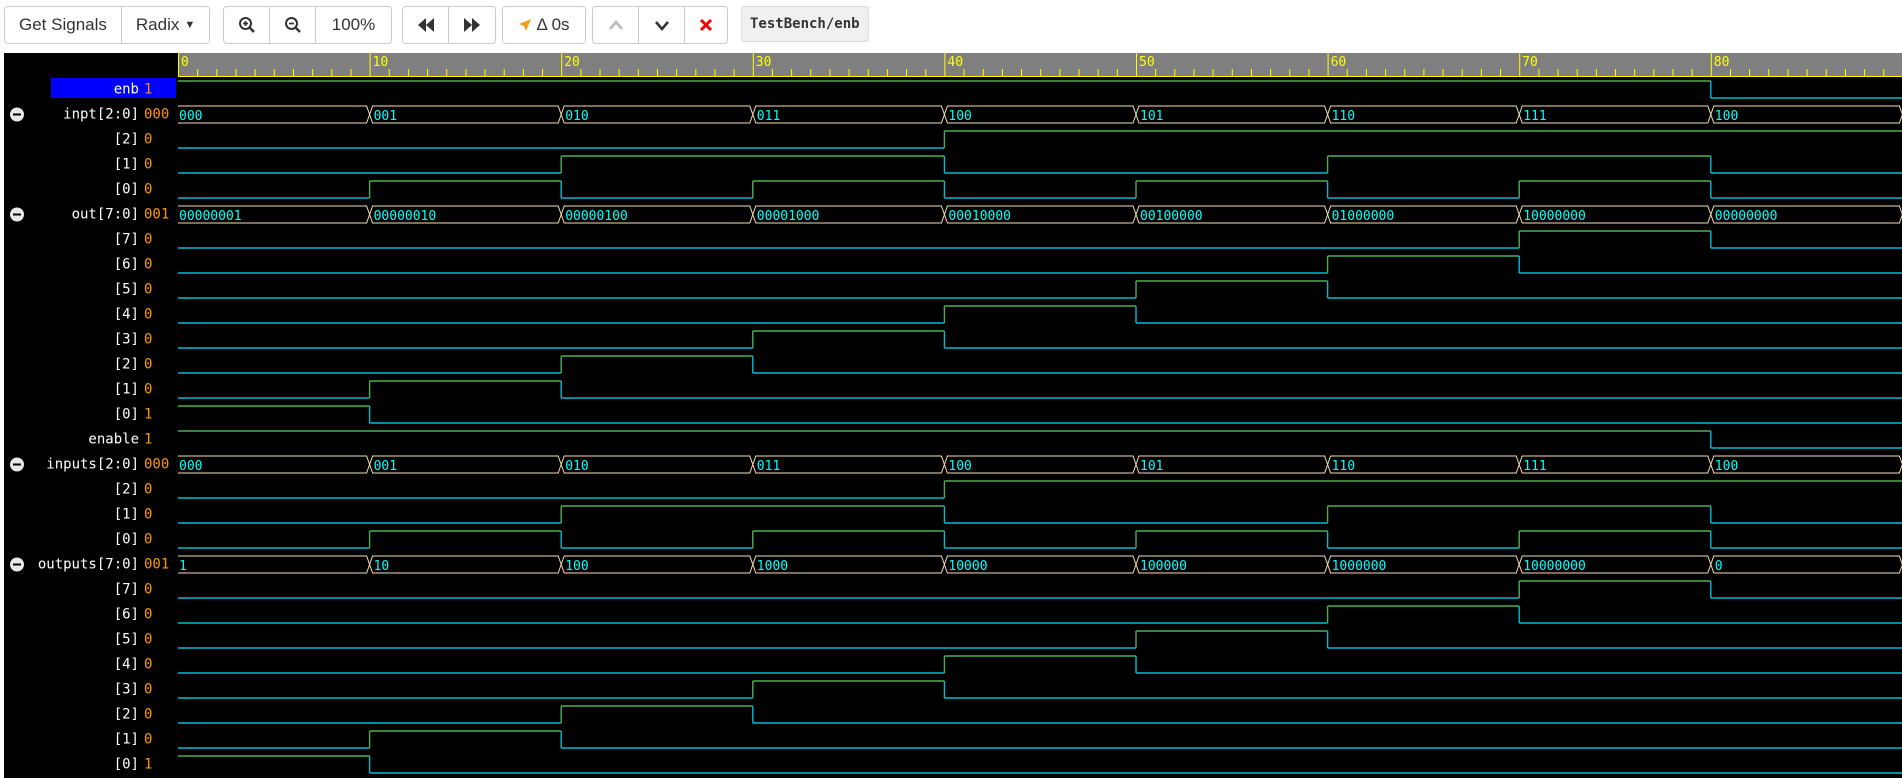  What do you see at coordinates (185, 62) in the screenshot?
I see `ruler-tick-label: 0` at bounding box center [185, 62].